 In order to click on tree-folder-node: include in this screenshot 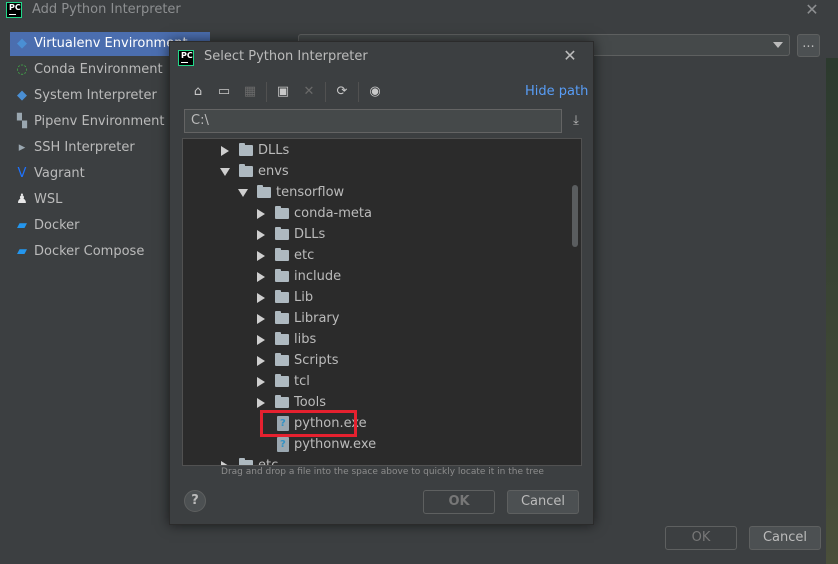, I will do `click(373, 276)`.